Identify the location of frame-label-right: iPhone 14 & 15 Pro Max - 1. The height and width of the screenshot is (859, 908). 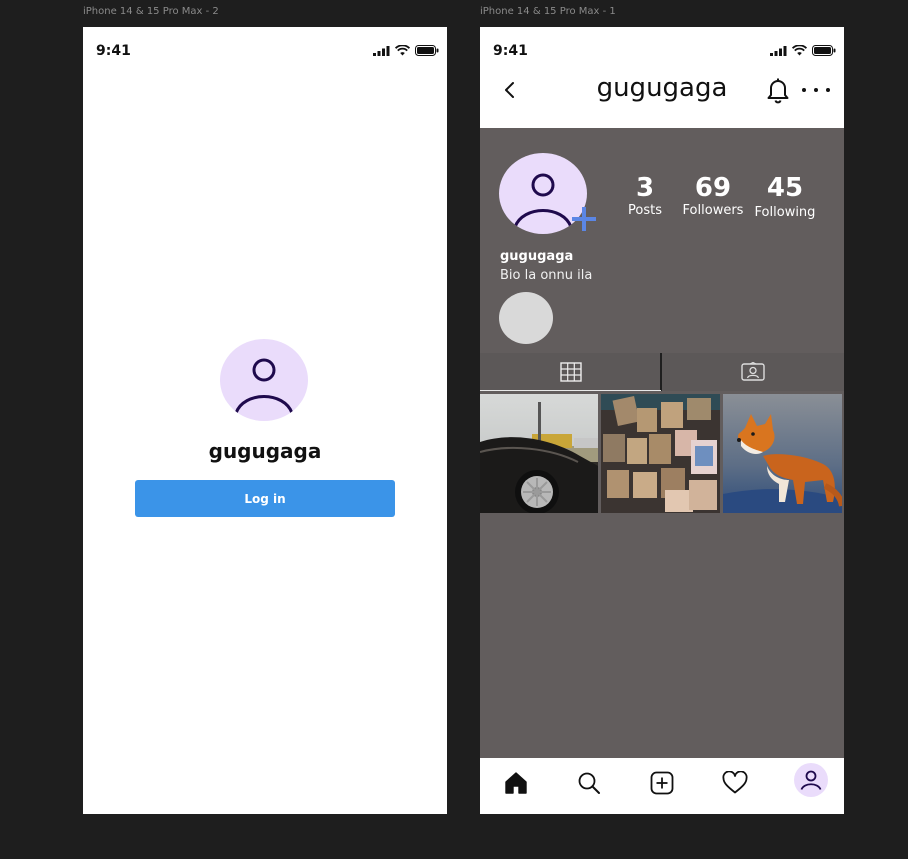
(548, 11).